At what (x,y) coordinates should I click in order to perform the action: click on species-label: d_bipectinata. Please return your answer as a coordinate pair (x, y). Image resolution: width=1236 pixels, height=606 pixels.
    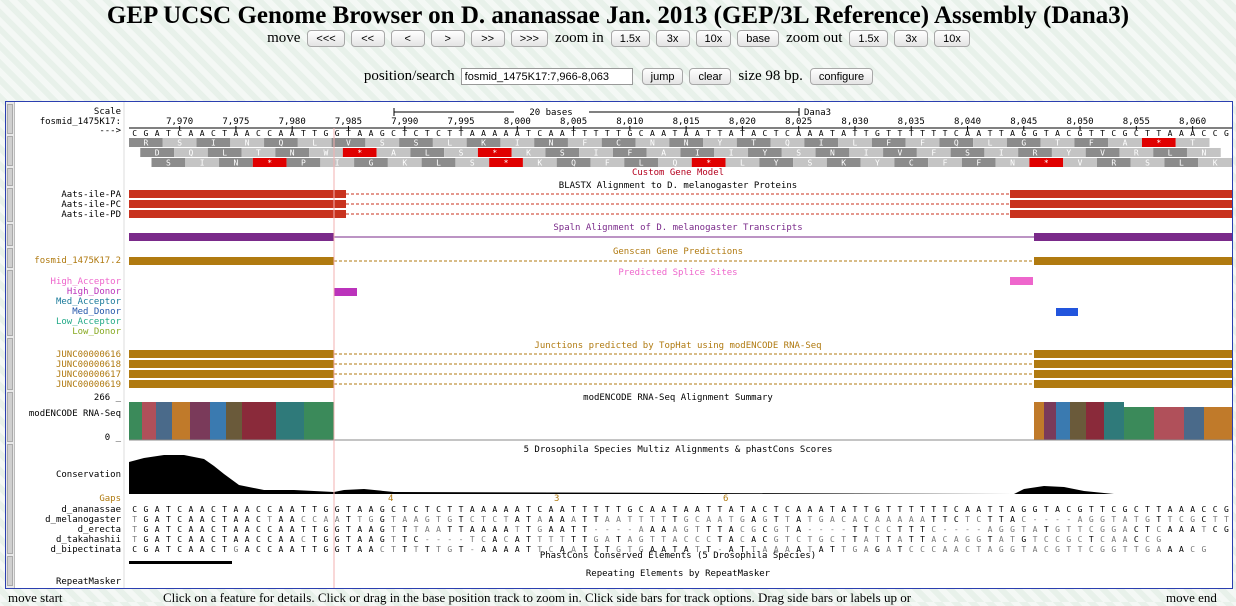
    Looking at the image, I should click on (86, 550).